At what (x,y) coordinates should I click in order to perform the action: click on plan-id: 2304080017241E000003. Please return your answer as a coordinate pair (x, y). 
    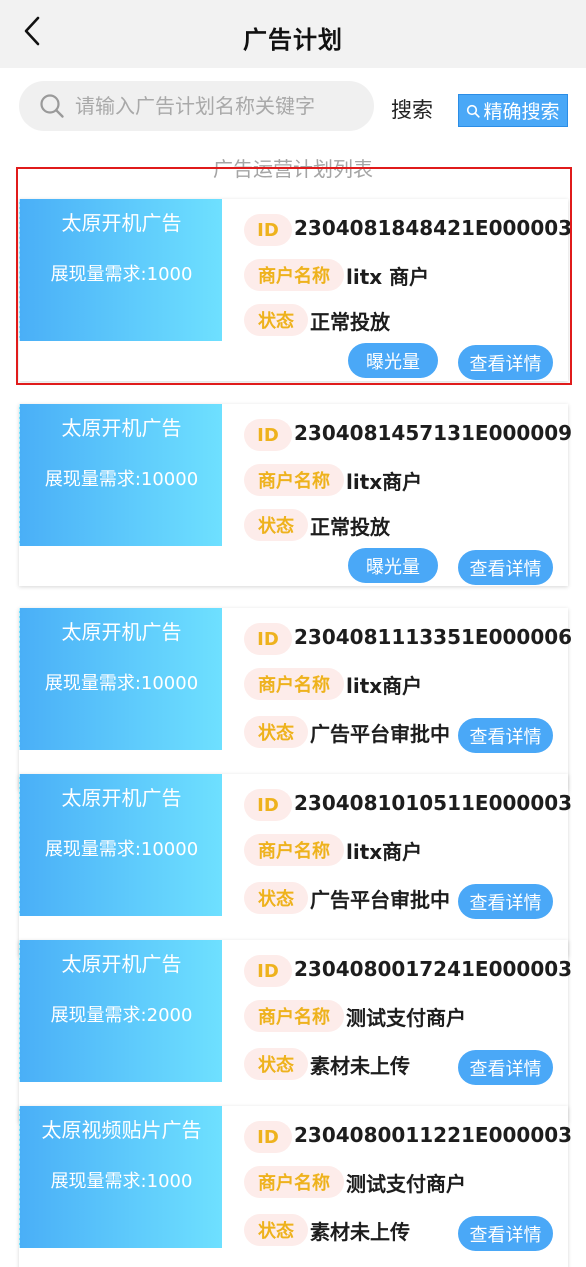
    Looking at the image, I should click on (433, 969).